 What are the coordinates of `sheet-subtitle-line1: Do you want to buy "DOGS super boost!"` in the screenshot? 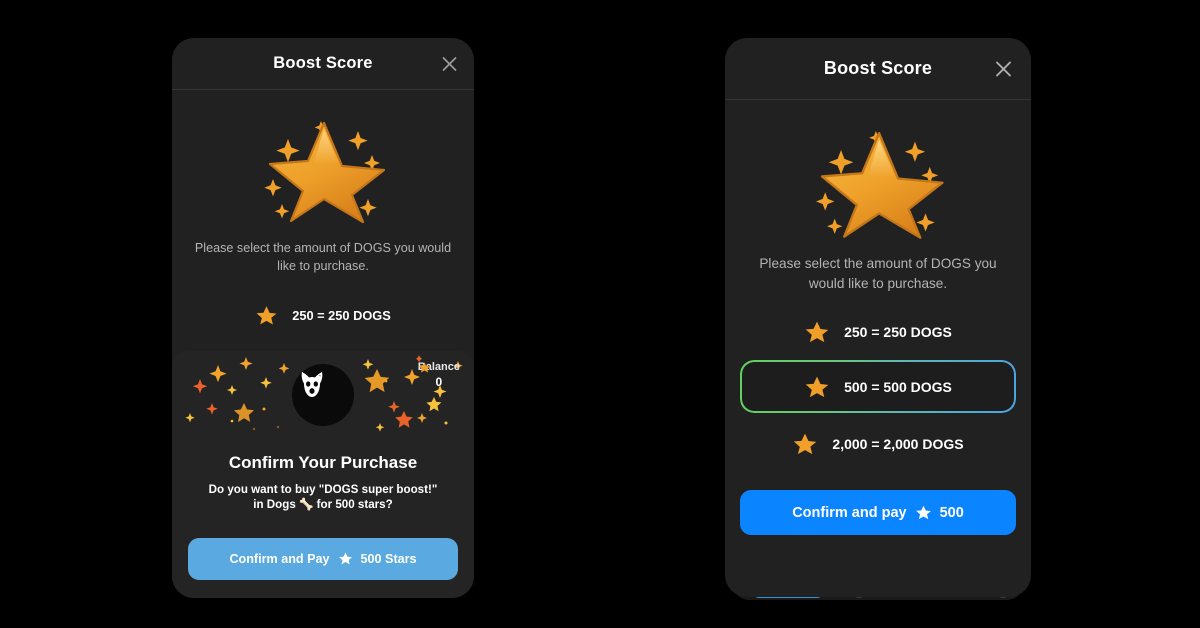 It's located at (323, 489).